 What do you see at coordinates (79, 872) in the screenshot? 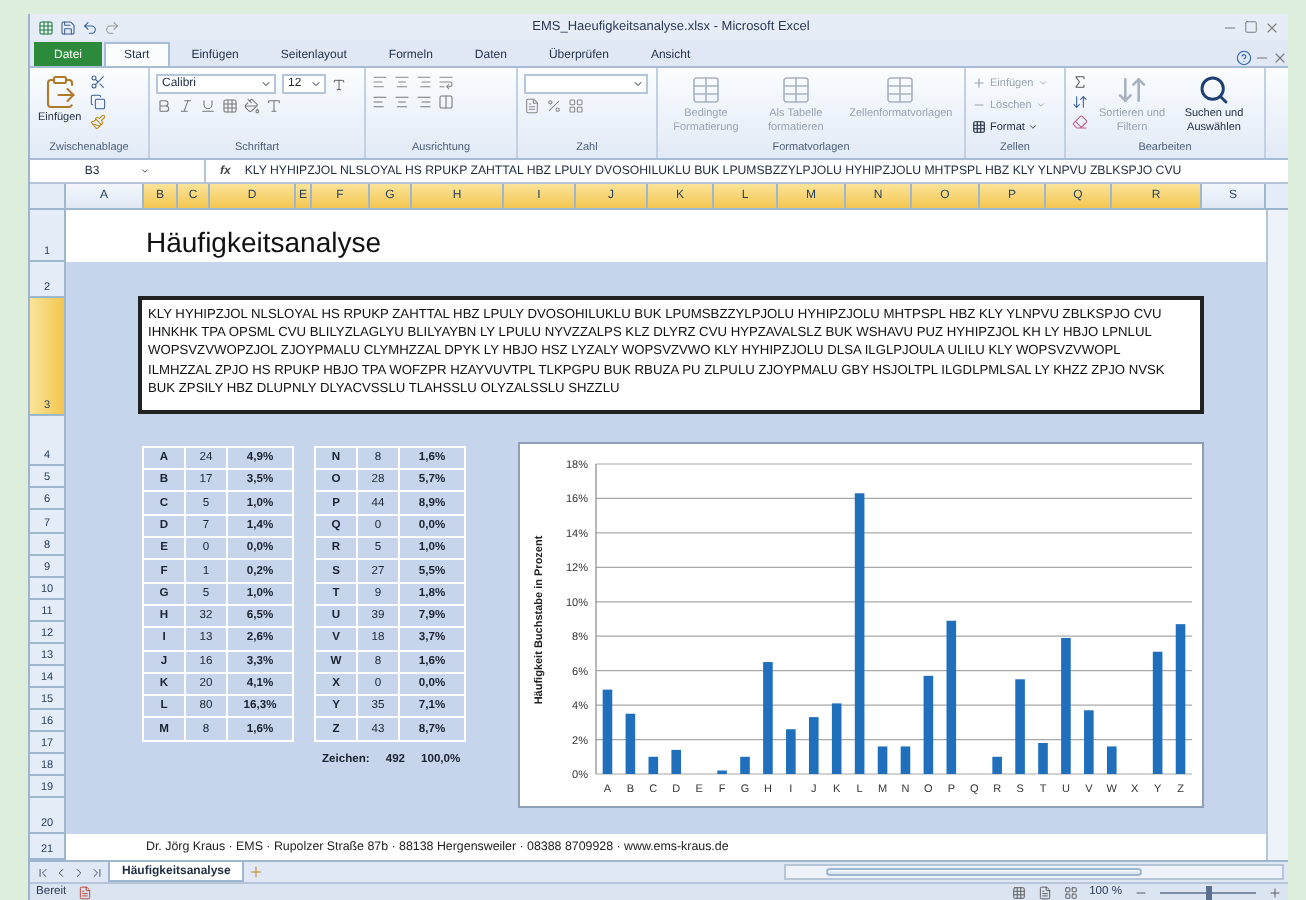
I see `next-sheet-icon` at bounding box center [79, 872].